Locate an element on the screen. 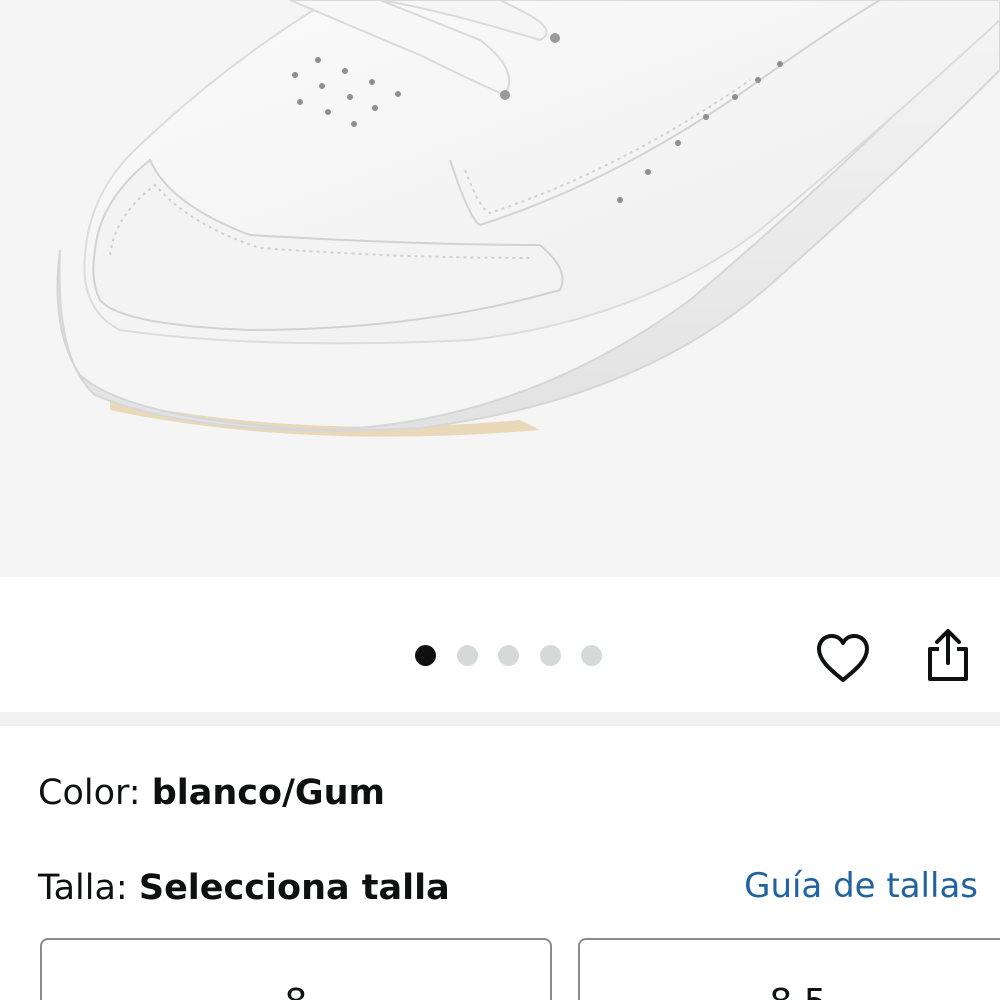  color-label: Color: is located at coordinates (95, 793).